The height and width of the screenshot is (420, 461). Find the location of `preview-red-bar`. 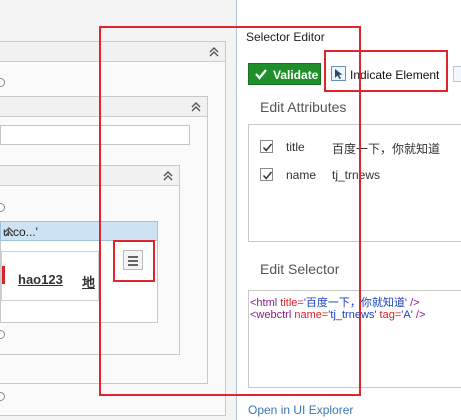

preview-red-bar is located at coordinates (3, 275).